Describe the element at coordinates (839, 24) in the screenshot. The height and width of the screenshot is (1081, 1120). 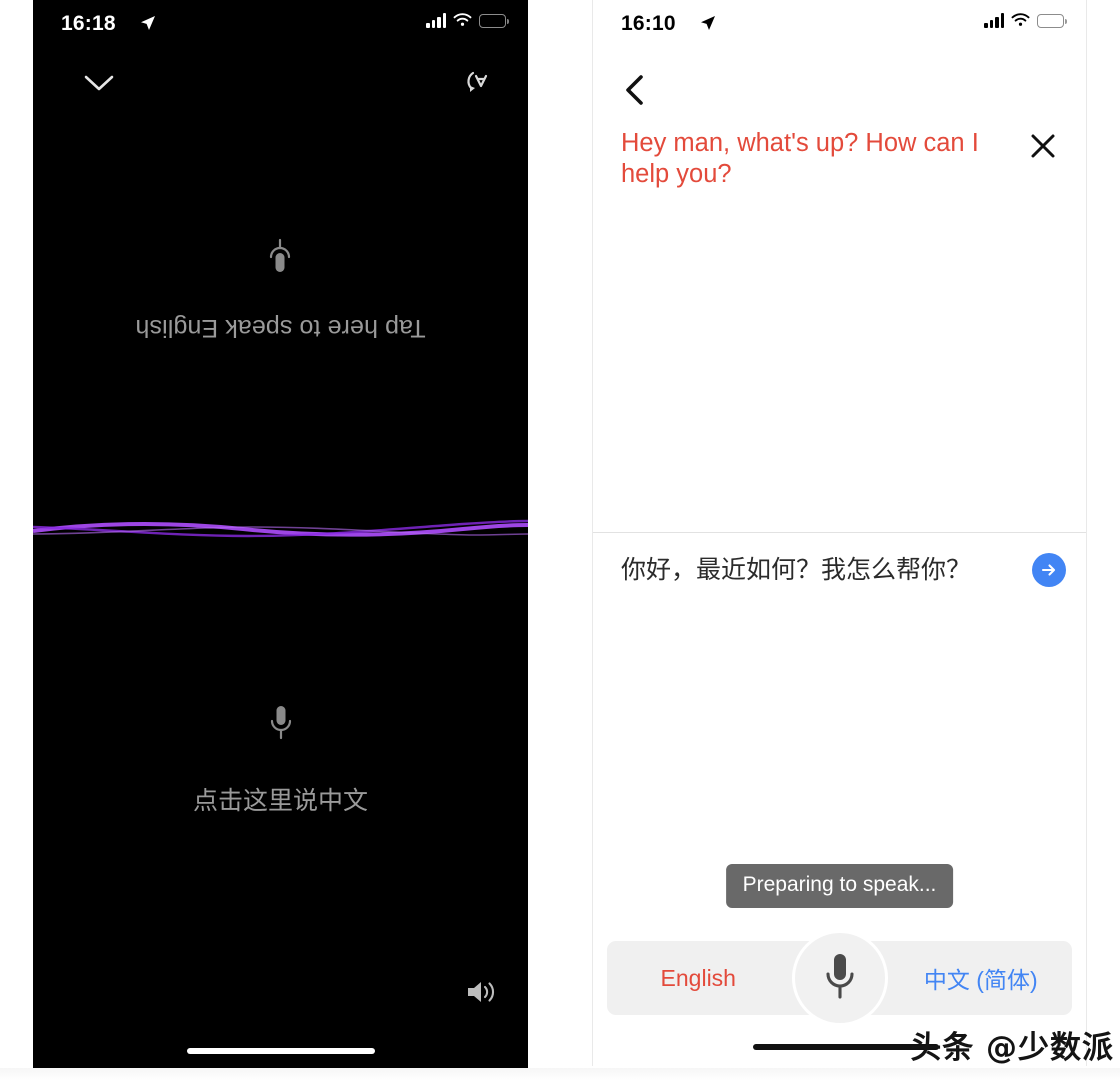
I see `right-status-bar: 16:10` at that location.